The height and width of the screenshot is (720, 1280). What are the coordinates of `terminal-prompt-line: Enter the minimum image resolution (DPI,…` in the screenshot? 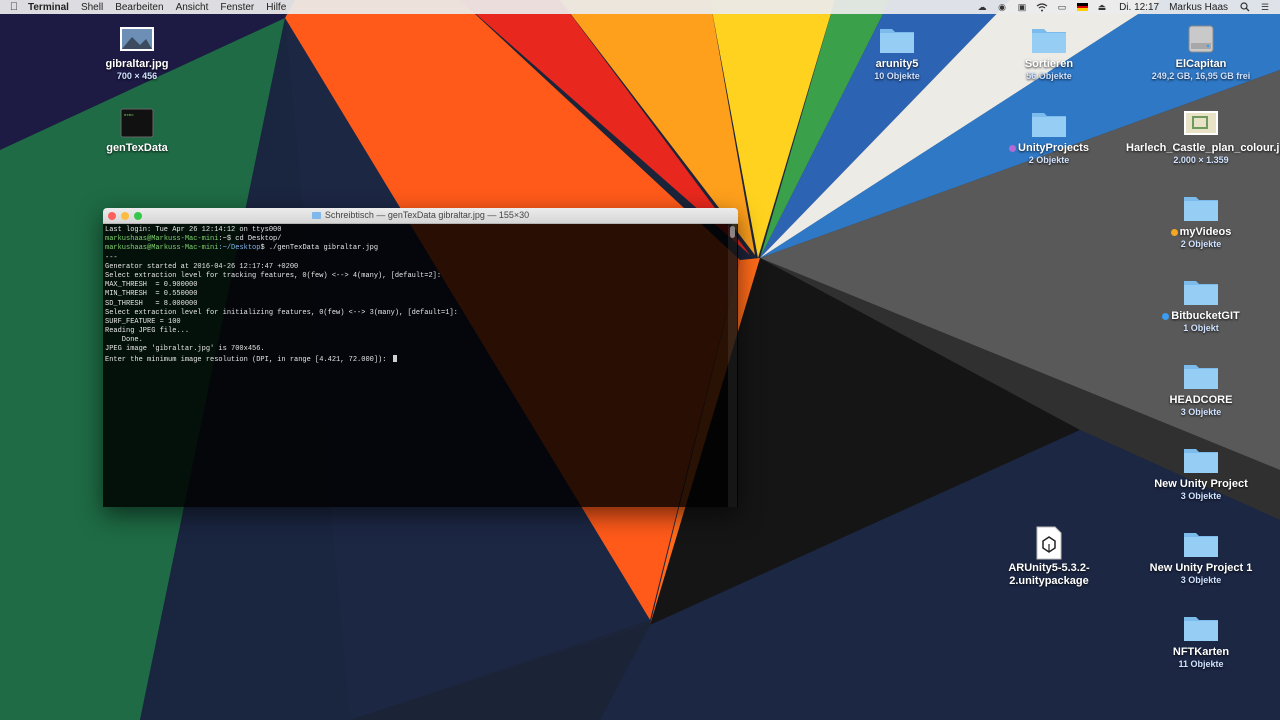 It's located at (415, 359).